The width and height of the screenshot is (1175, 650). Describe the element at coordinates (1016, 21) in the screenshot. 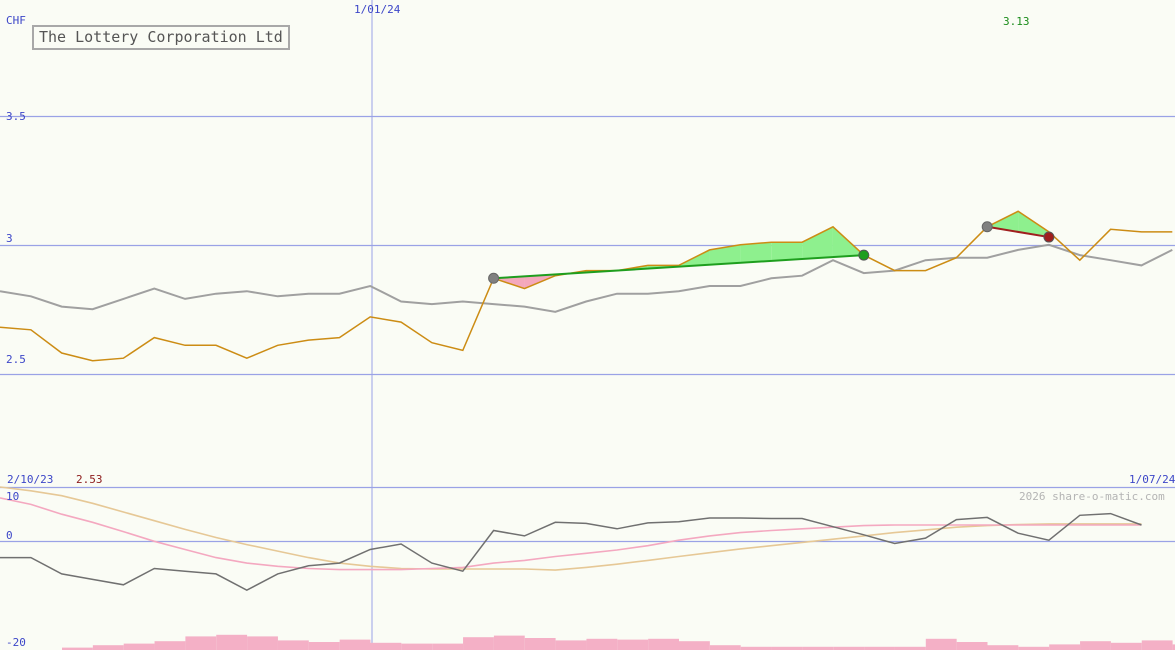

I see `high-value-label: 3.13` at that location.